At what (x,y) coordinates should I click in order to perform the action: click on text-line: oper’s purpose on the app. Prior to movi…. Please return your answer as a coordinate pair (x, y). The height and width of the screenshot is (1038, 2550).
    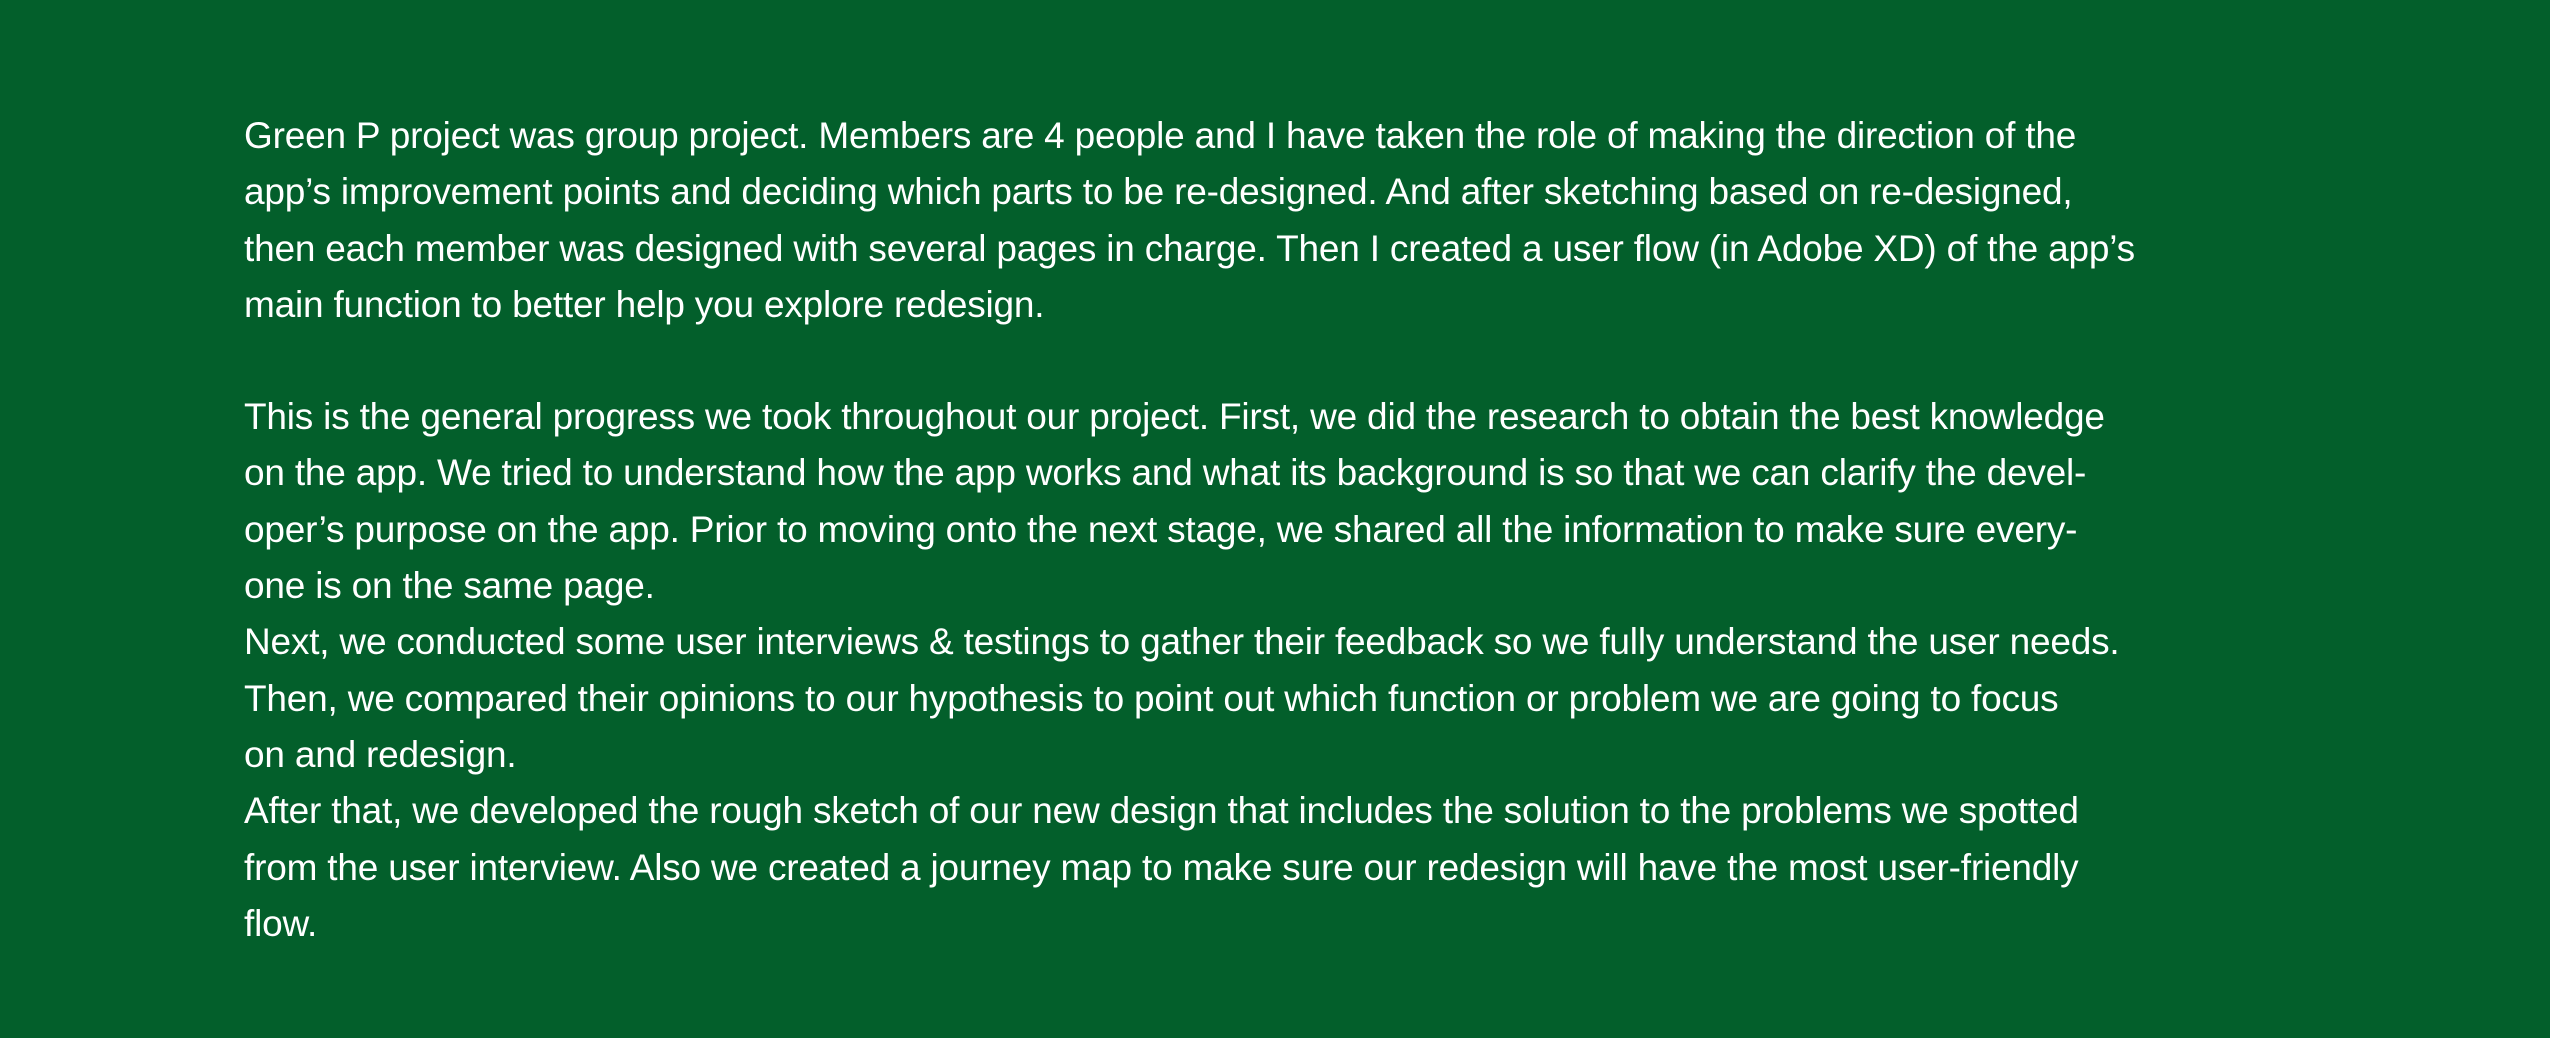
    Looking at the image, I should click on (1161, 529).